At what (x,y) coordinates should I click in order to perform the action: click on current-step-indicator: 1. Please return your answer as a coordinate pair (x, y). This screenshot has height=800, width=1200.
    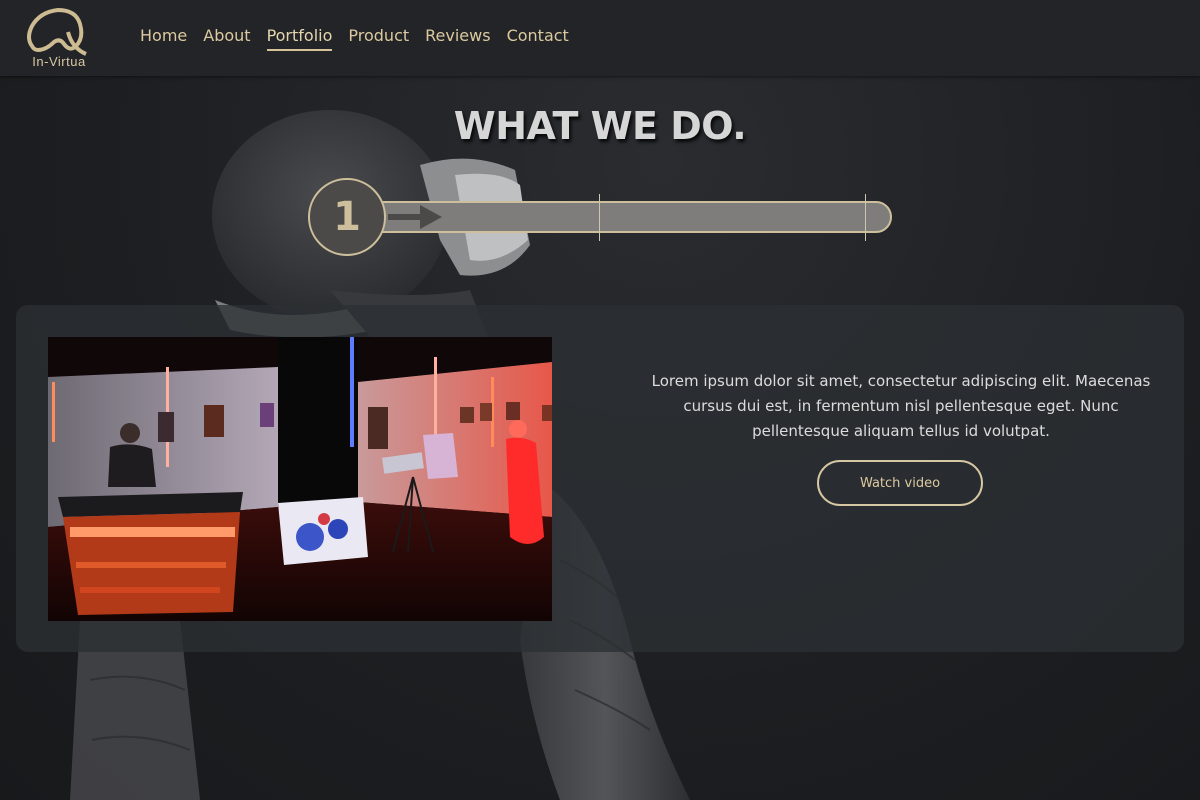
    Looking at the image, I should click on (347, 217).